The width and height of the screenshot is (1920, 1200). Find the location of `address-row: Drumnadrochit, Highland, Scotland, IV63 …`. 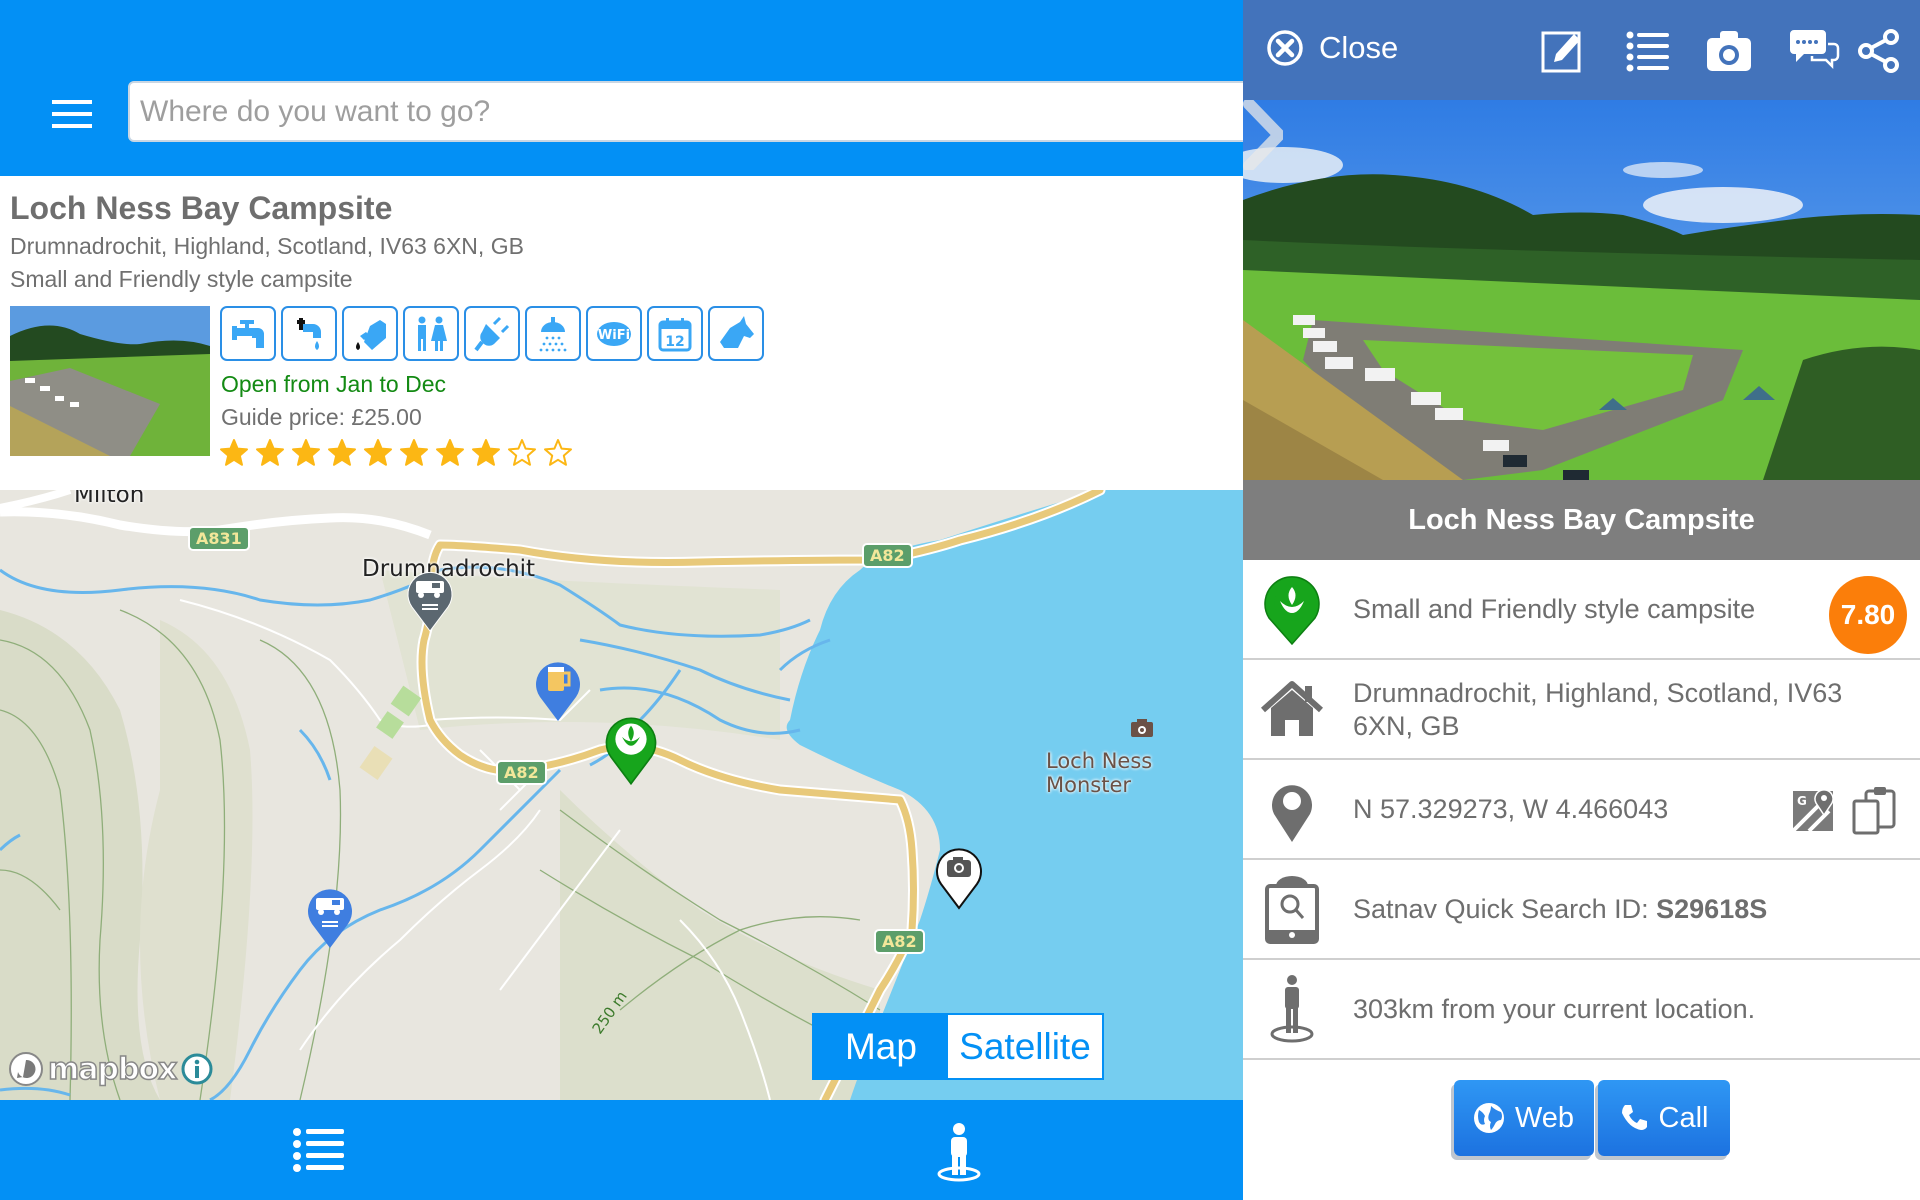

address-row: Drumnadrochit, Highland, Scotland, IV63 … is located at coordinates (1581, 710).